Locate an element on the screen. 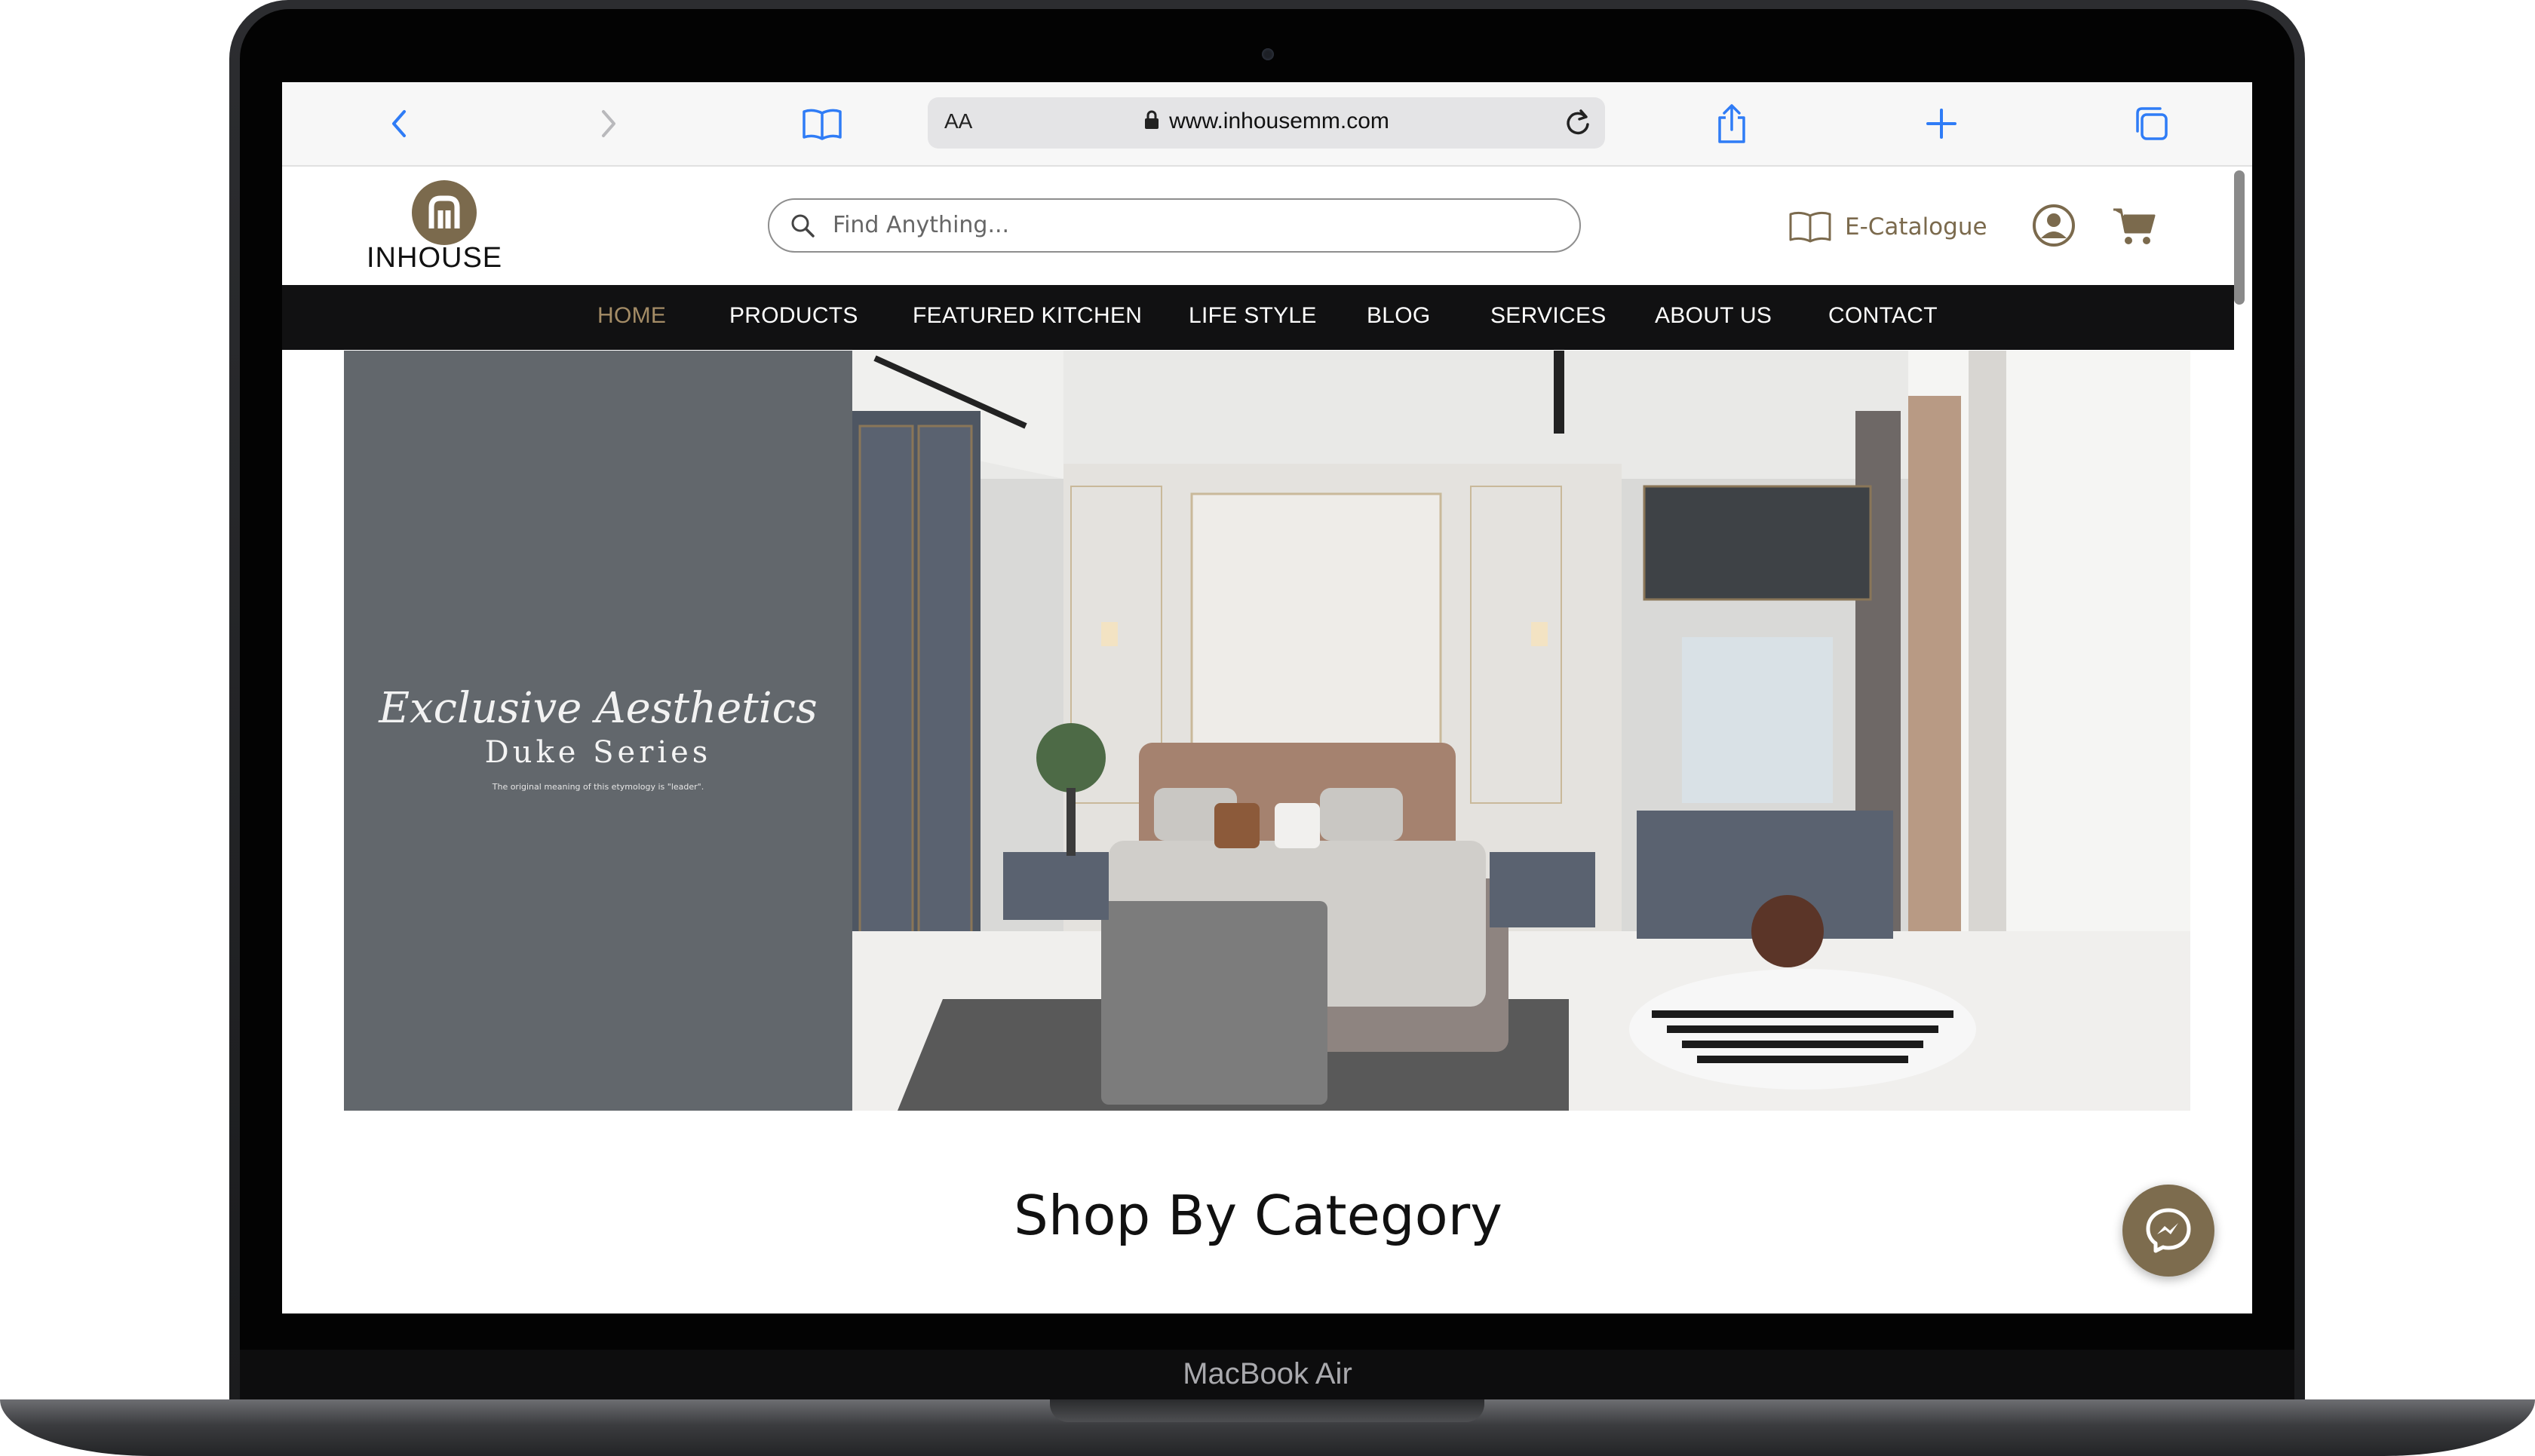 The image size is (2535, 1456). logo-monogram-icon is located at coordinates (444, 211).